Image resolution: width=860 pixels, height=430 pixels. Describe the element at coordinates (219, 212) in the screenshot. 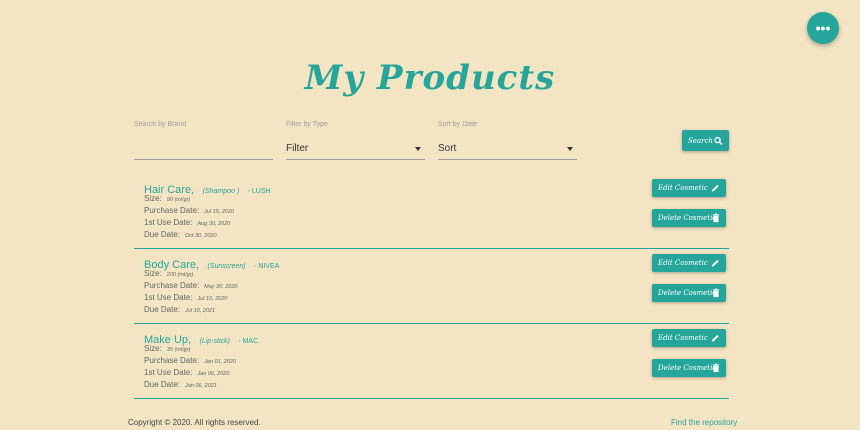

I see `purchase-date-value: Jul 15, 2020` at that location.